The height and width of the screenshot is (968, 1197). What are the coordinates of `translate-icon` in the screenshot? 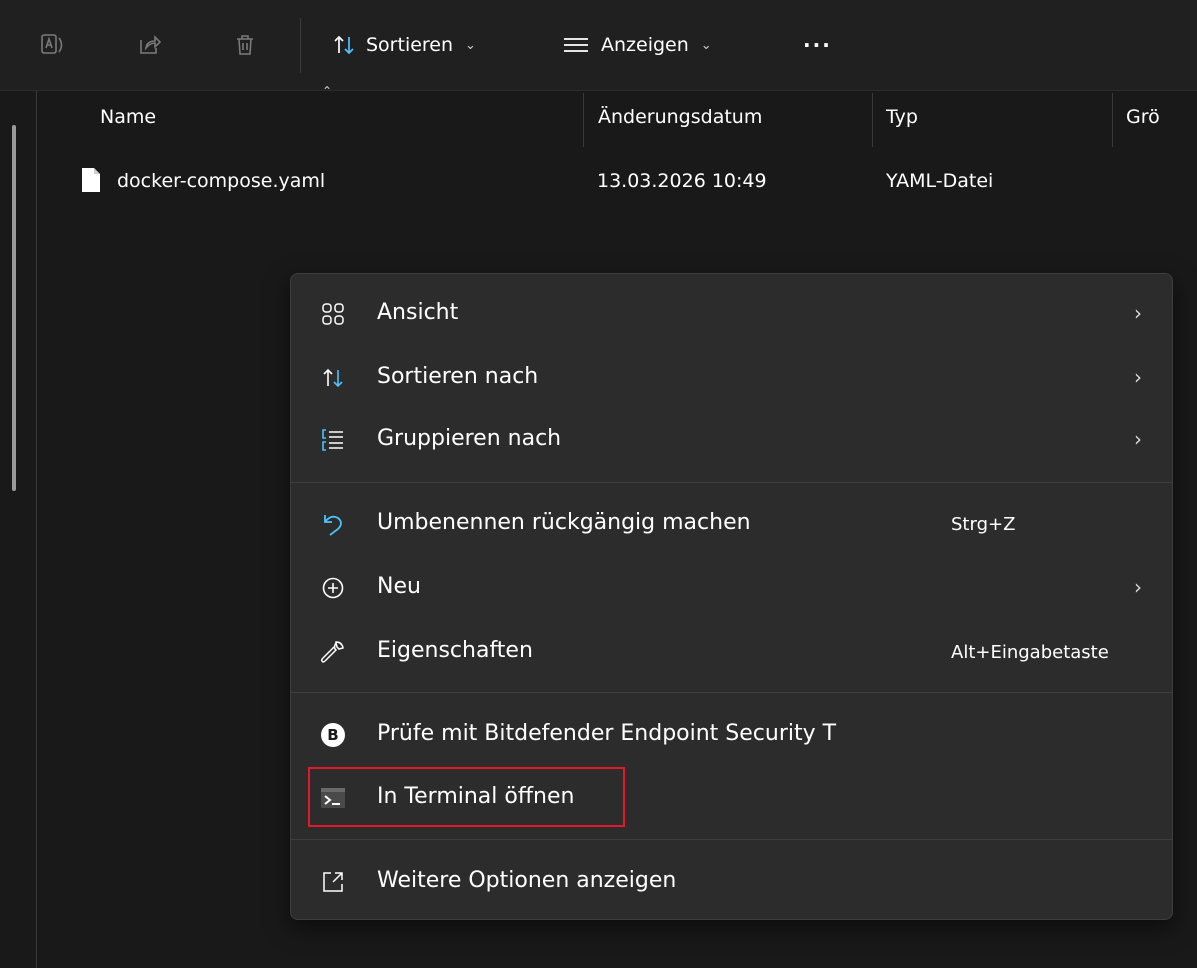 It's located at (53, 45).